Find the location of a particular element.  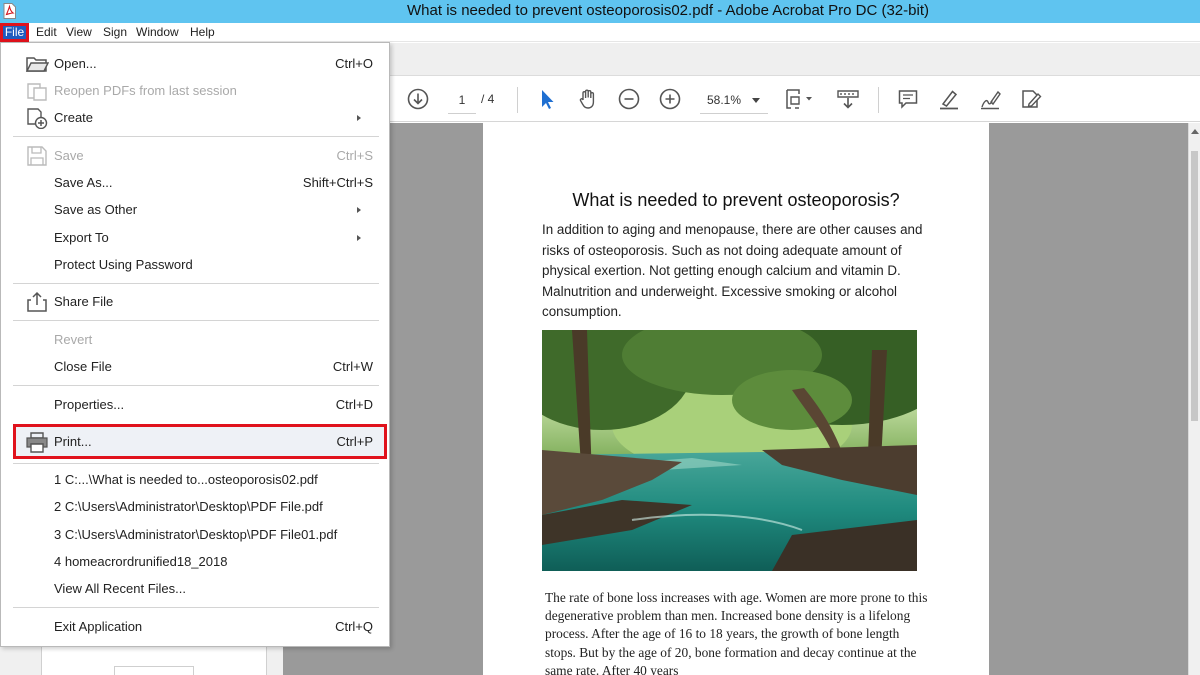

select-cursor-icon is located at coordinates (547, 99).